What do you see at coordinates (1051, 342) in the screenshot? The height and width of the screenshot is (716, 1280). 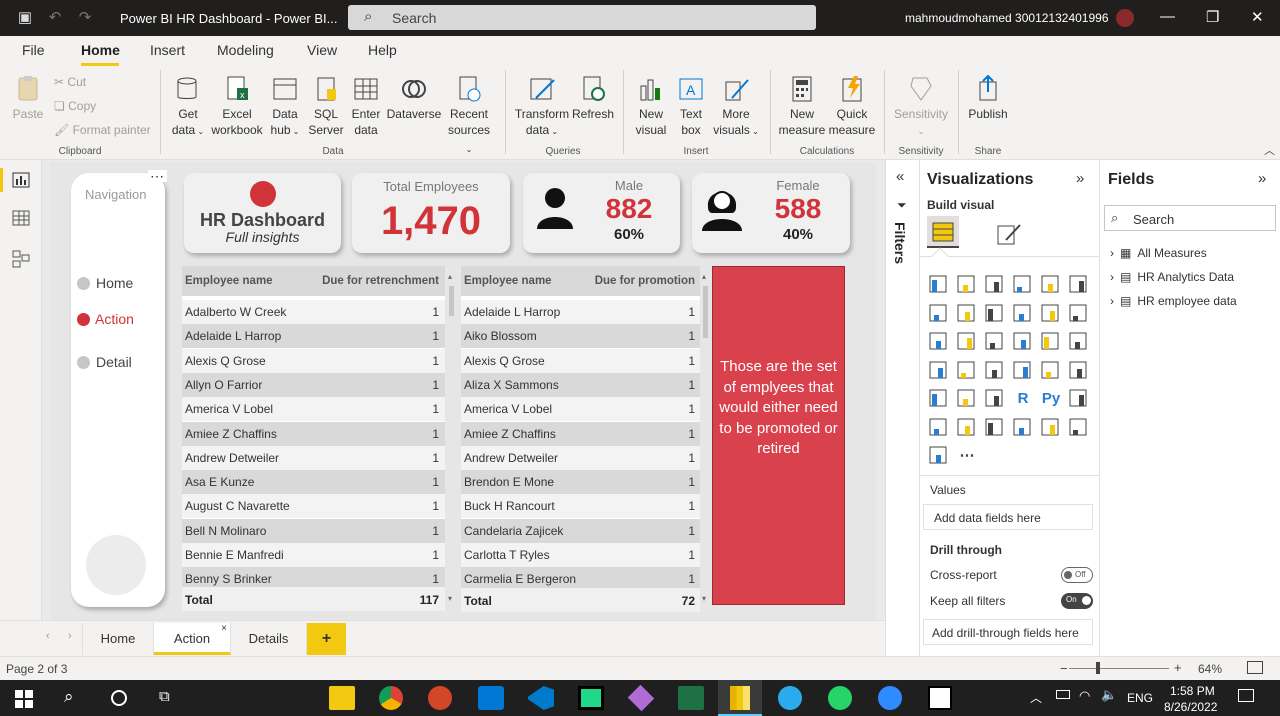 I see `donut-icon` at bounding box center [1051, 342].